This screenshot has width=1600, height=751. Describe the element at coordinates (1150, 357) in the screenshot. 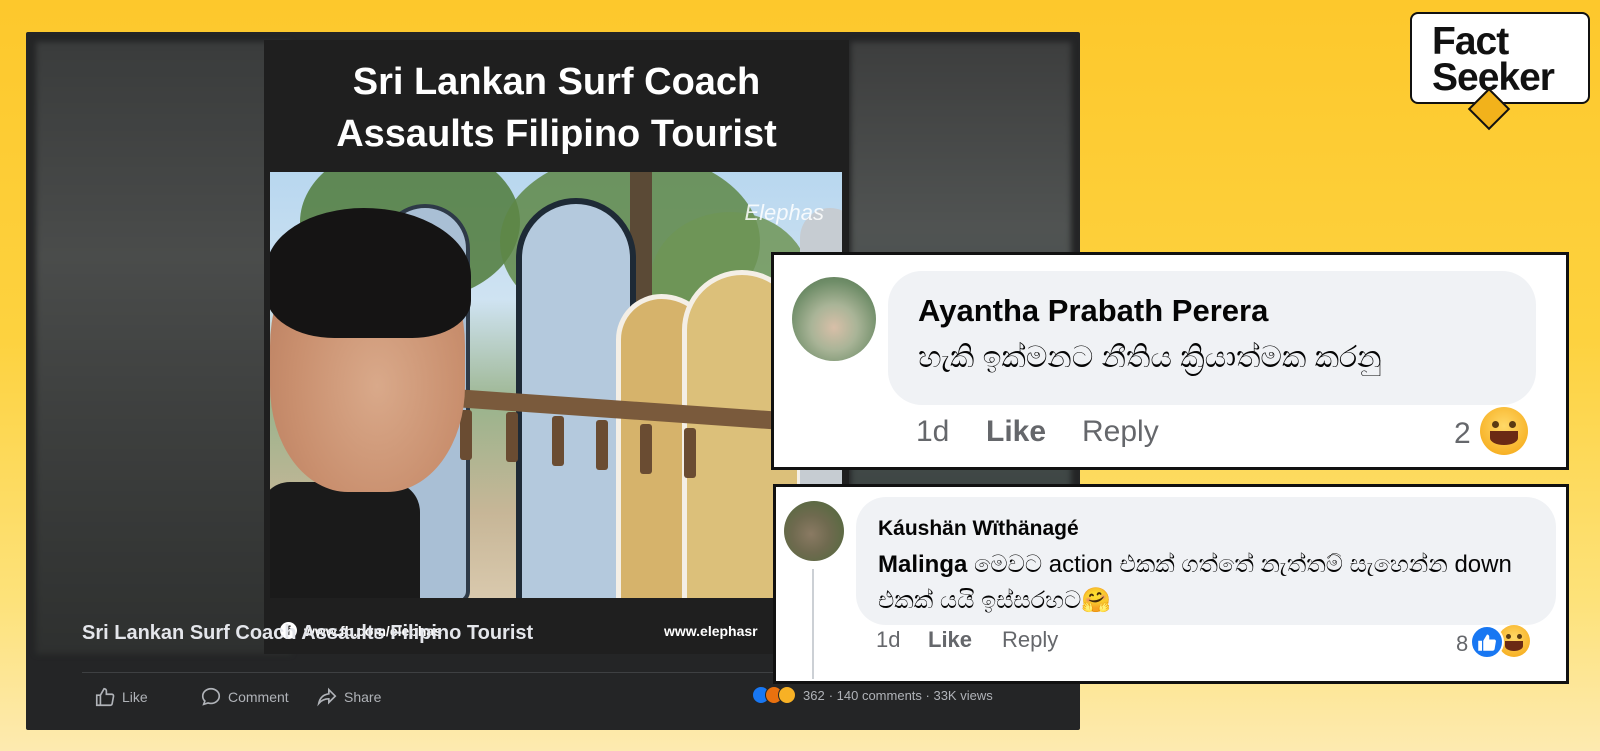

I see `comment-text: හැකි ඉක්මනට නීතිය ක්‍රියාත්මක කරනු` at that location.